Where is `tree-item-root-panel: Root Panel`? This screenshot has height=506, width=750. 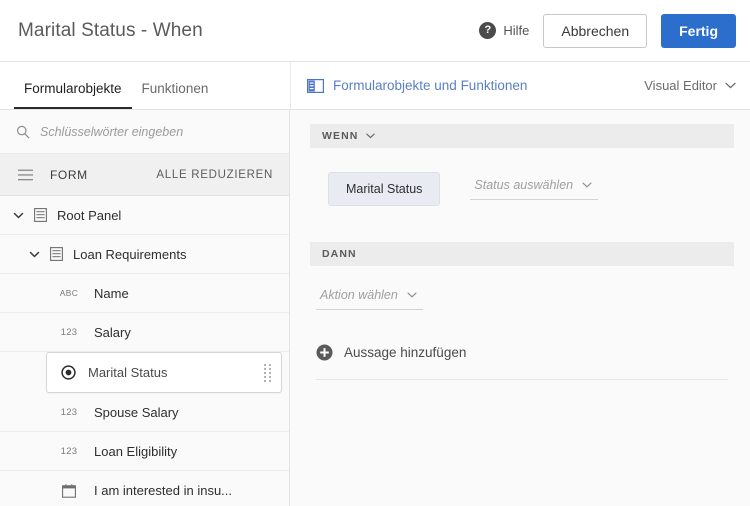 tree-item-root-panel: Root Panel is located at coordinates (144, 215).